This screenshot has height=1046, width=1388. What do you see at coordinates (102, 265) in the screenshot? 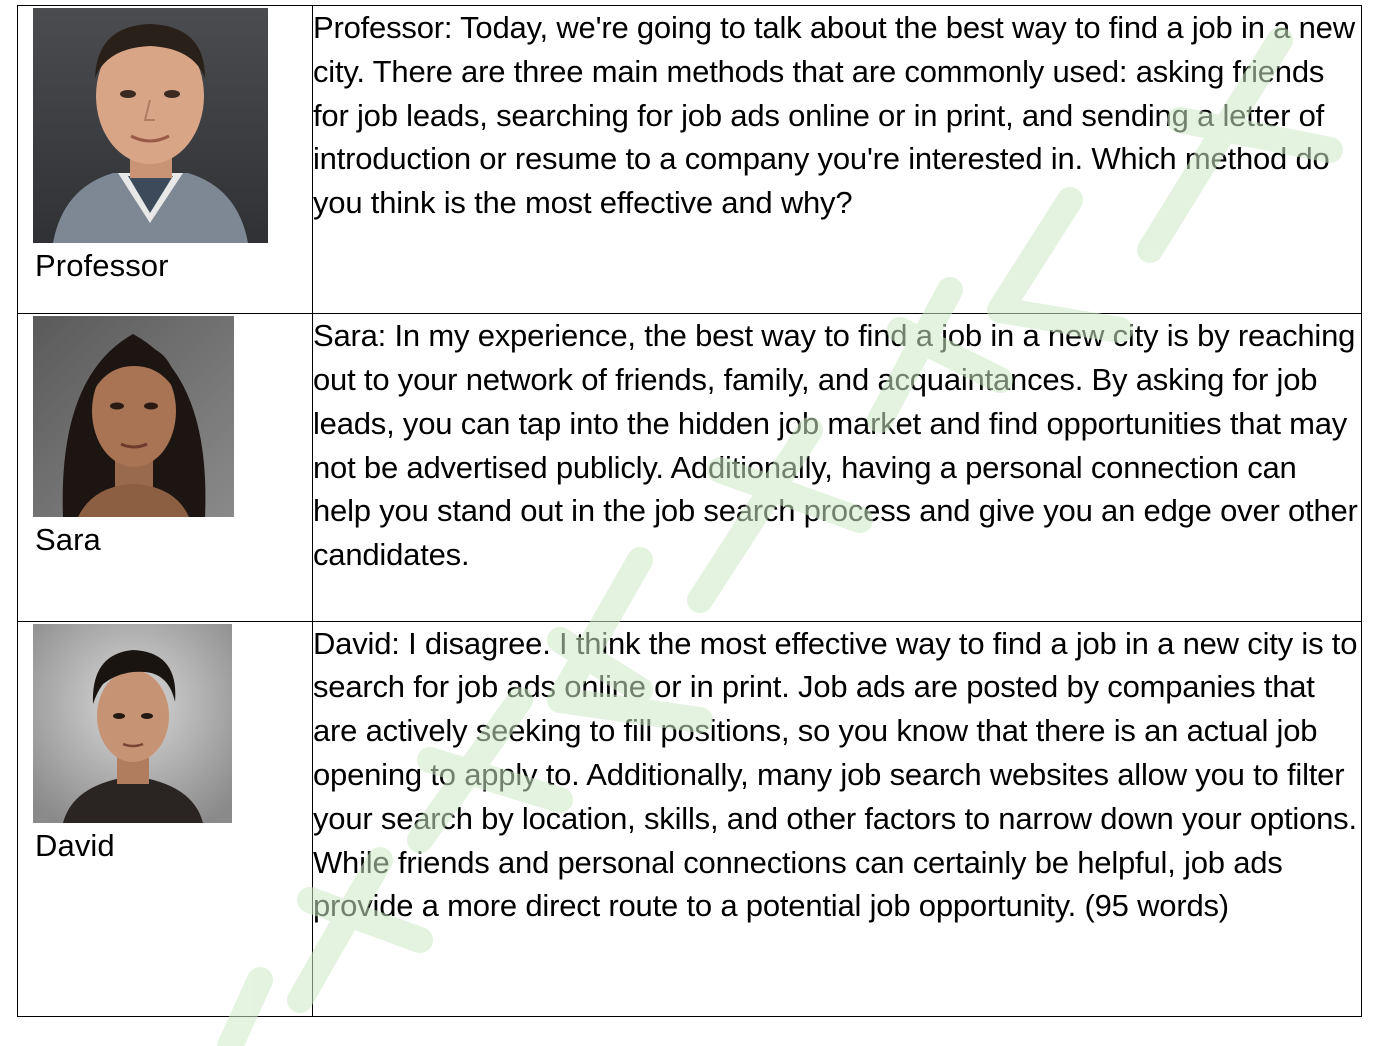
I see `speaker-name: Professor` at bounding box center [102, 265].